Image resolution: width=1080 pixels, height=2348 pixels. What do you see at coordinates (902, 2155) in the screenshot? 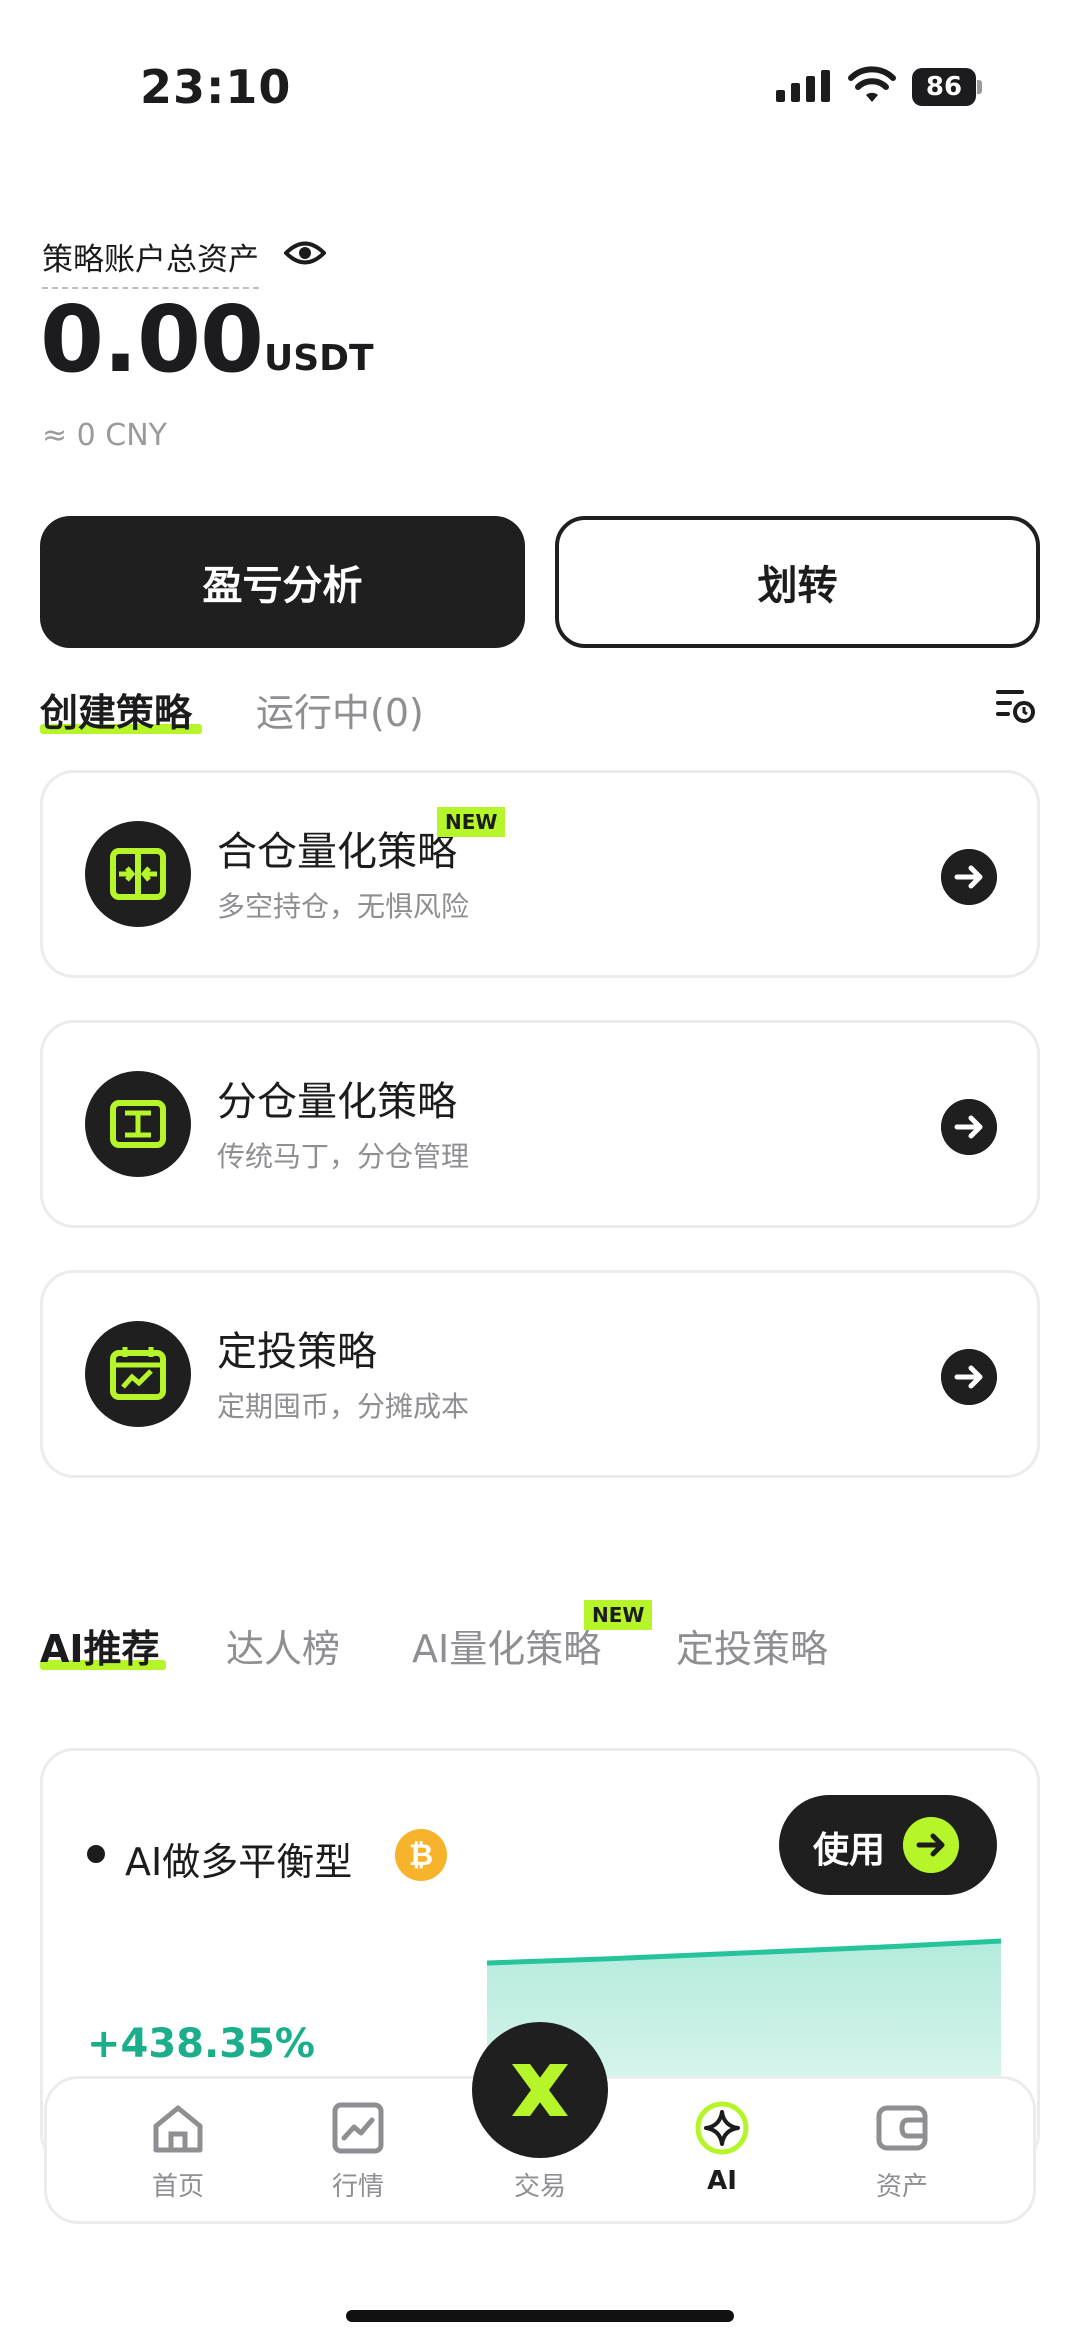
I see `nav-assets: 资产` at bounding box center [902, 2155].